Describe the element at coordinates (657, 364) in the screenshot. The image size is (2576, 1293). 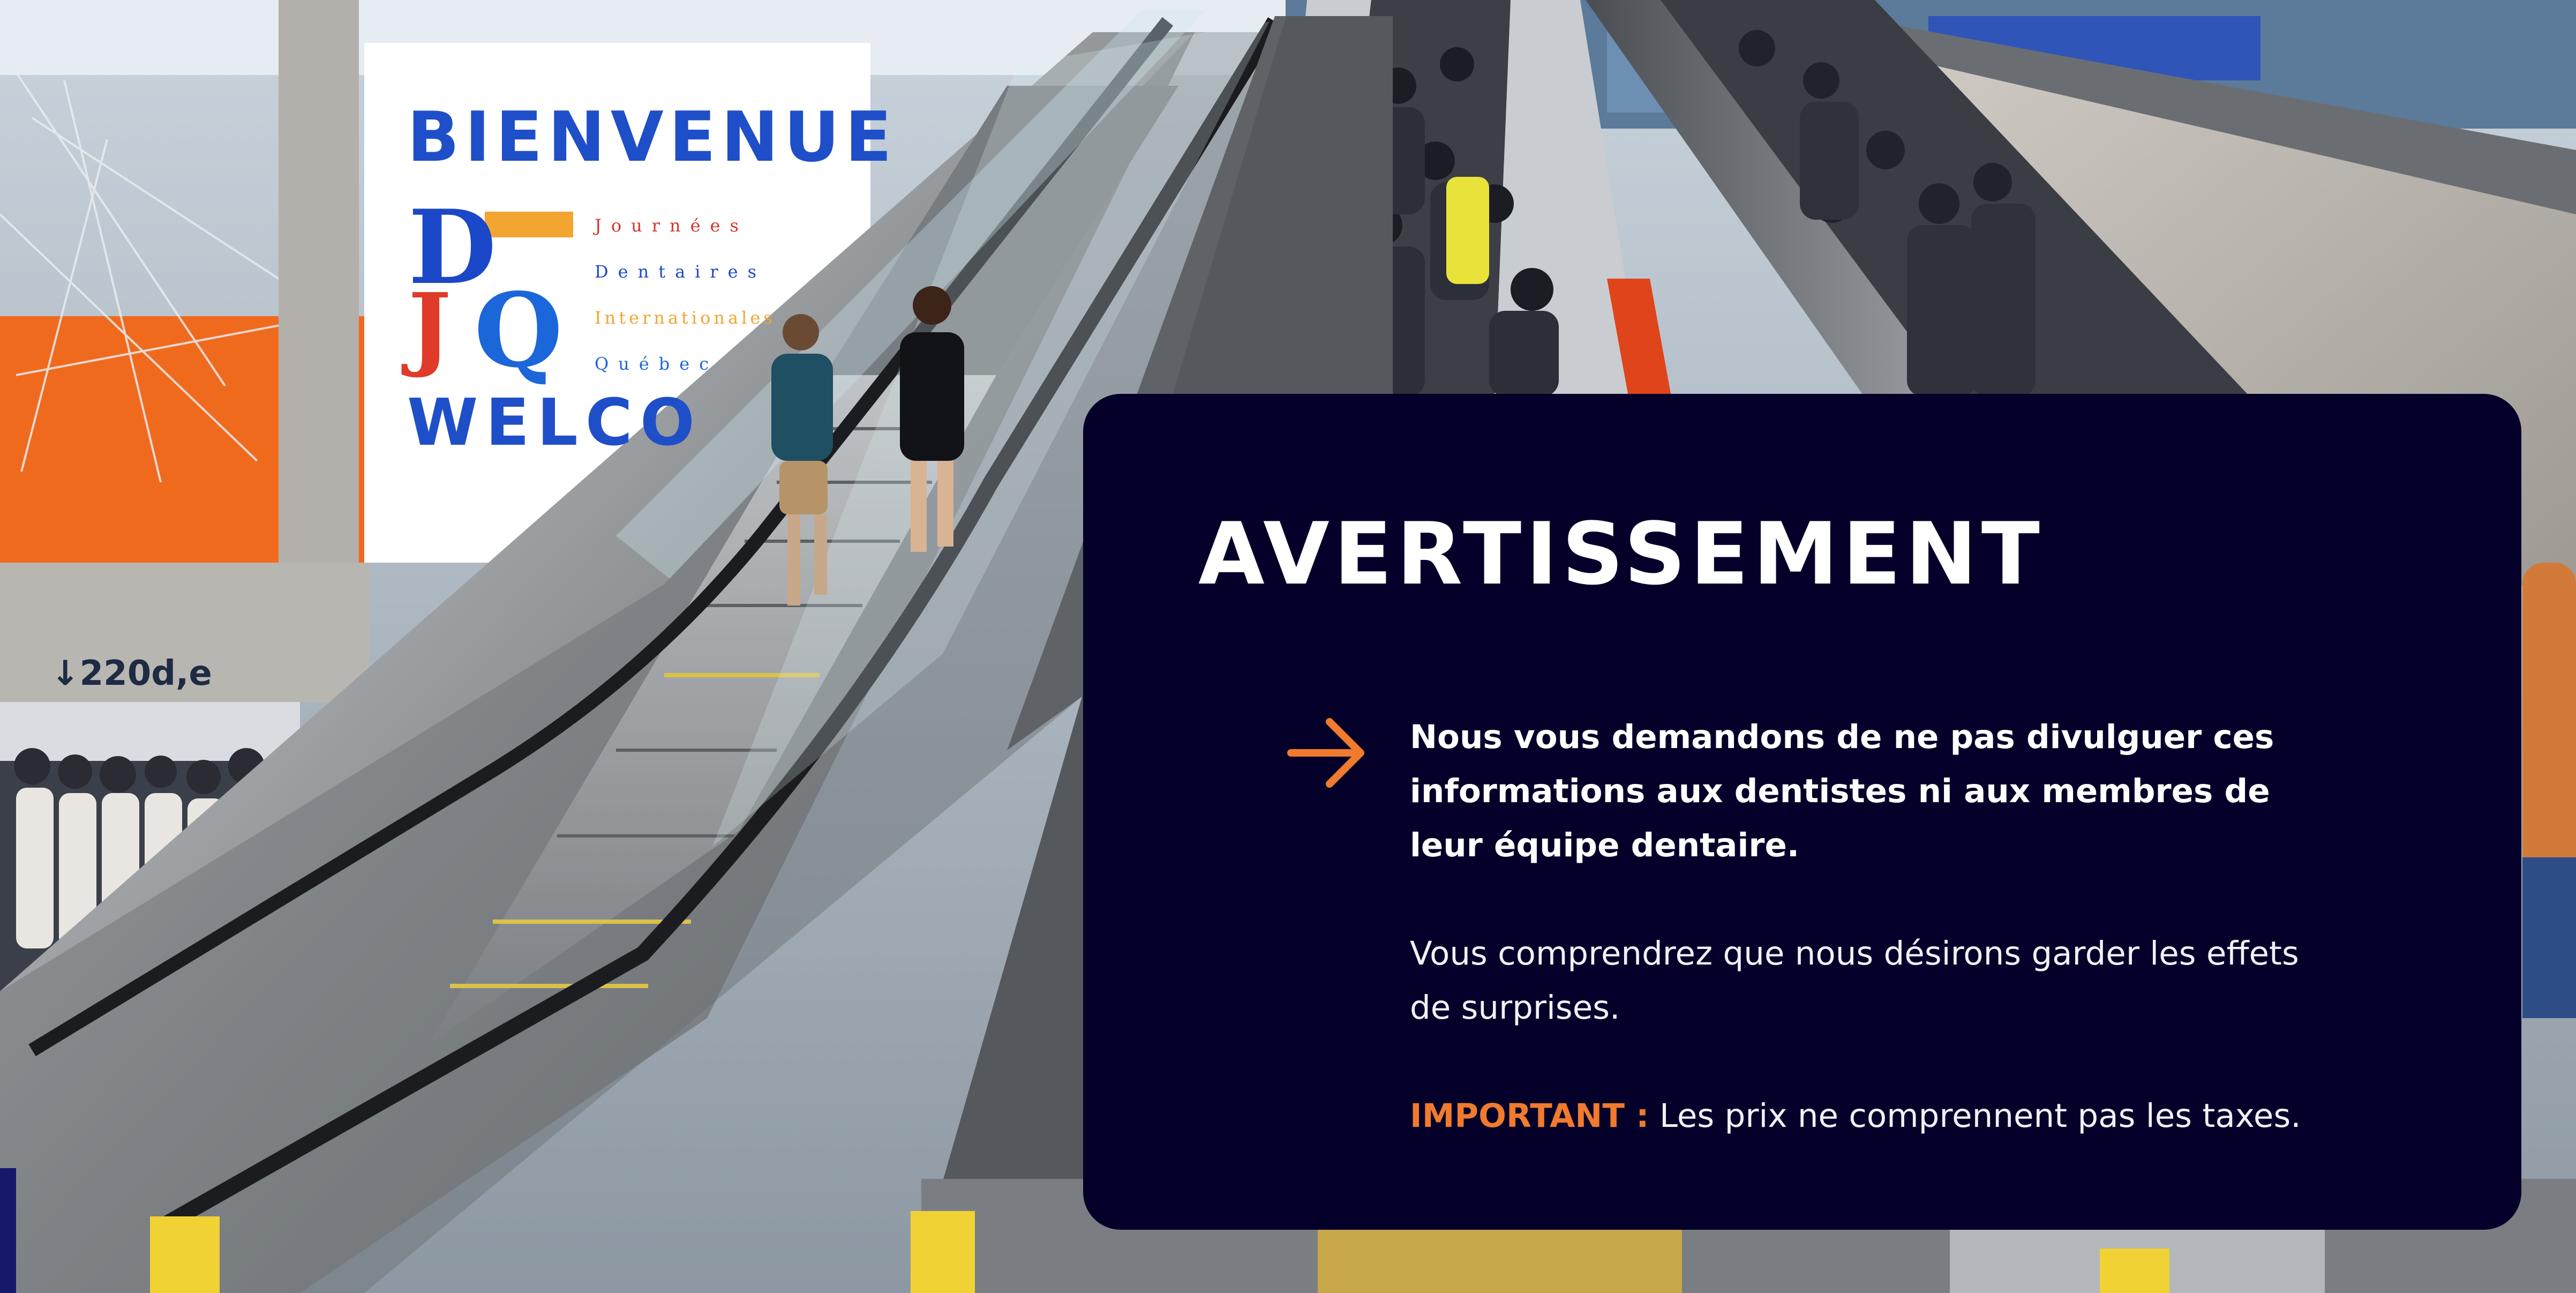
I see `banner-word-quebec: Québec` at that location.